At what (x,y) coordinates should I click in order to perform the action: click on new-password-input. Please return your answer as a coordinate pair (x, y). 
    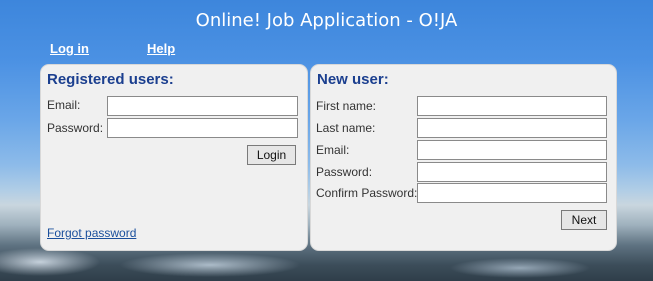
    Looking at the image, I should click on (512, 172).